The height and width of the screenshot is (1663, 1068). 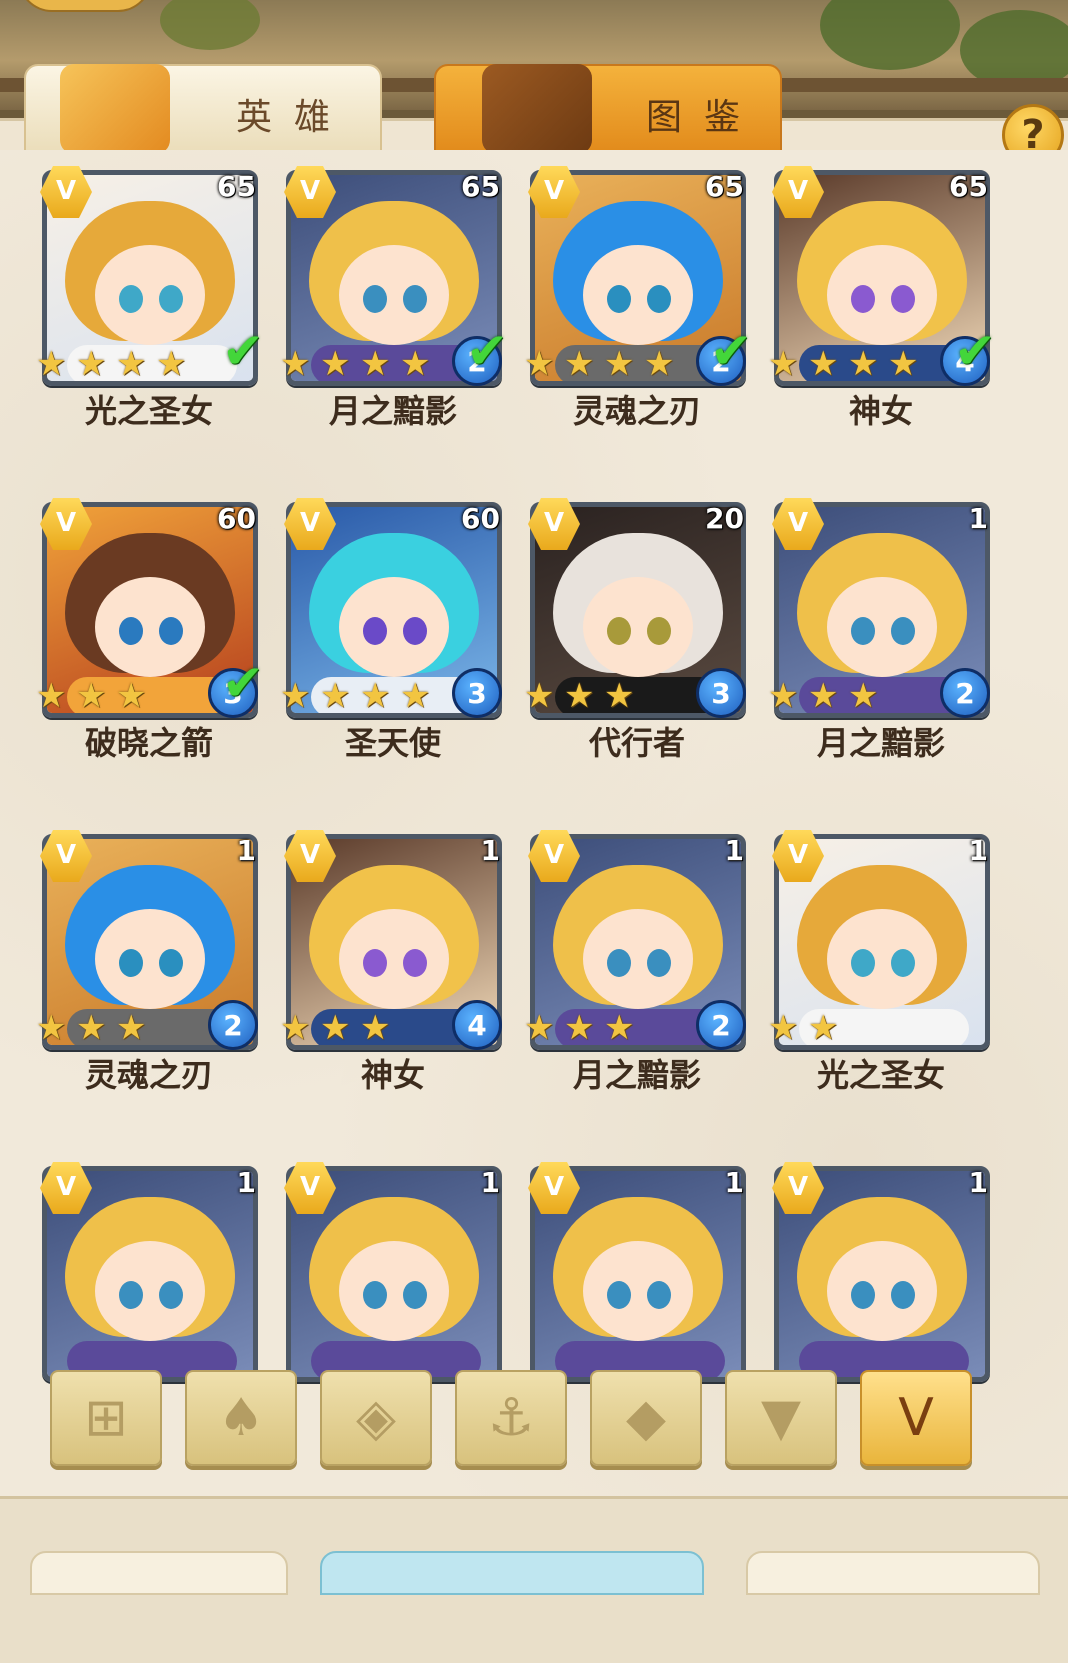 I want to click on tab-heroes: 英雄, so click(x=203, y=111).